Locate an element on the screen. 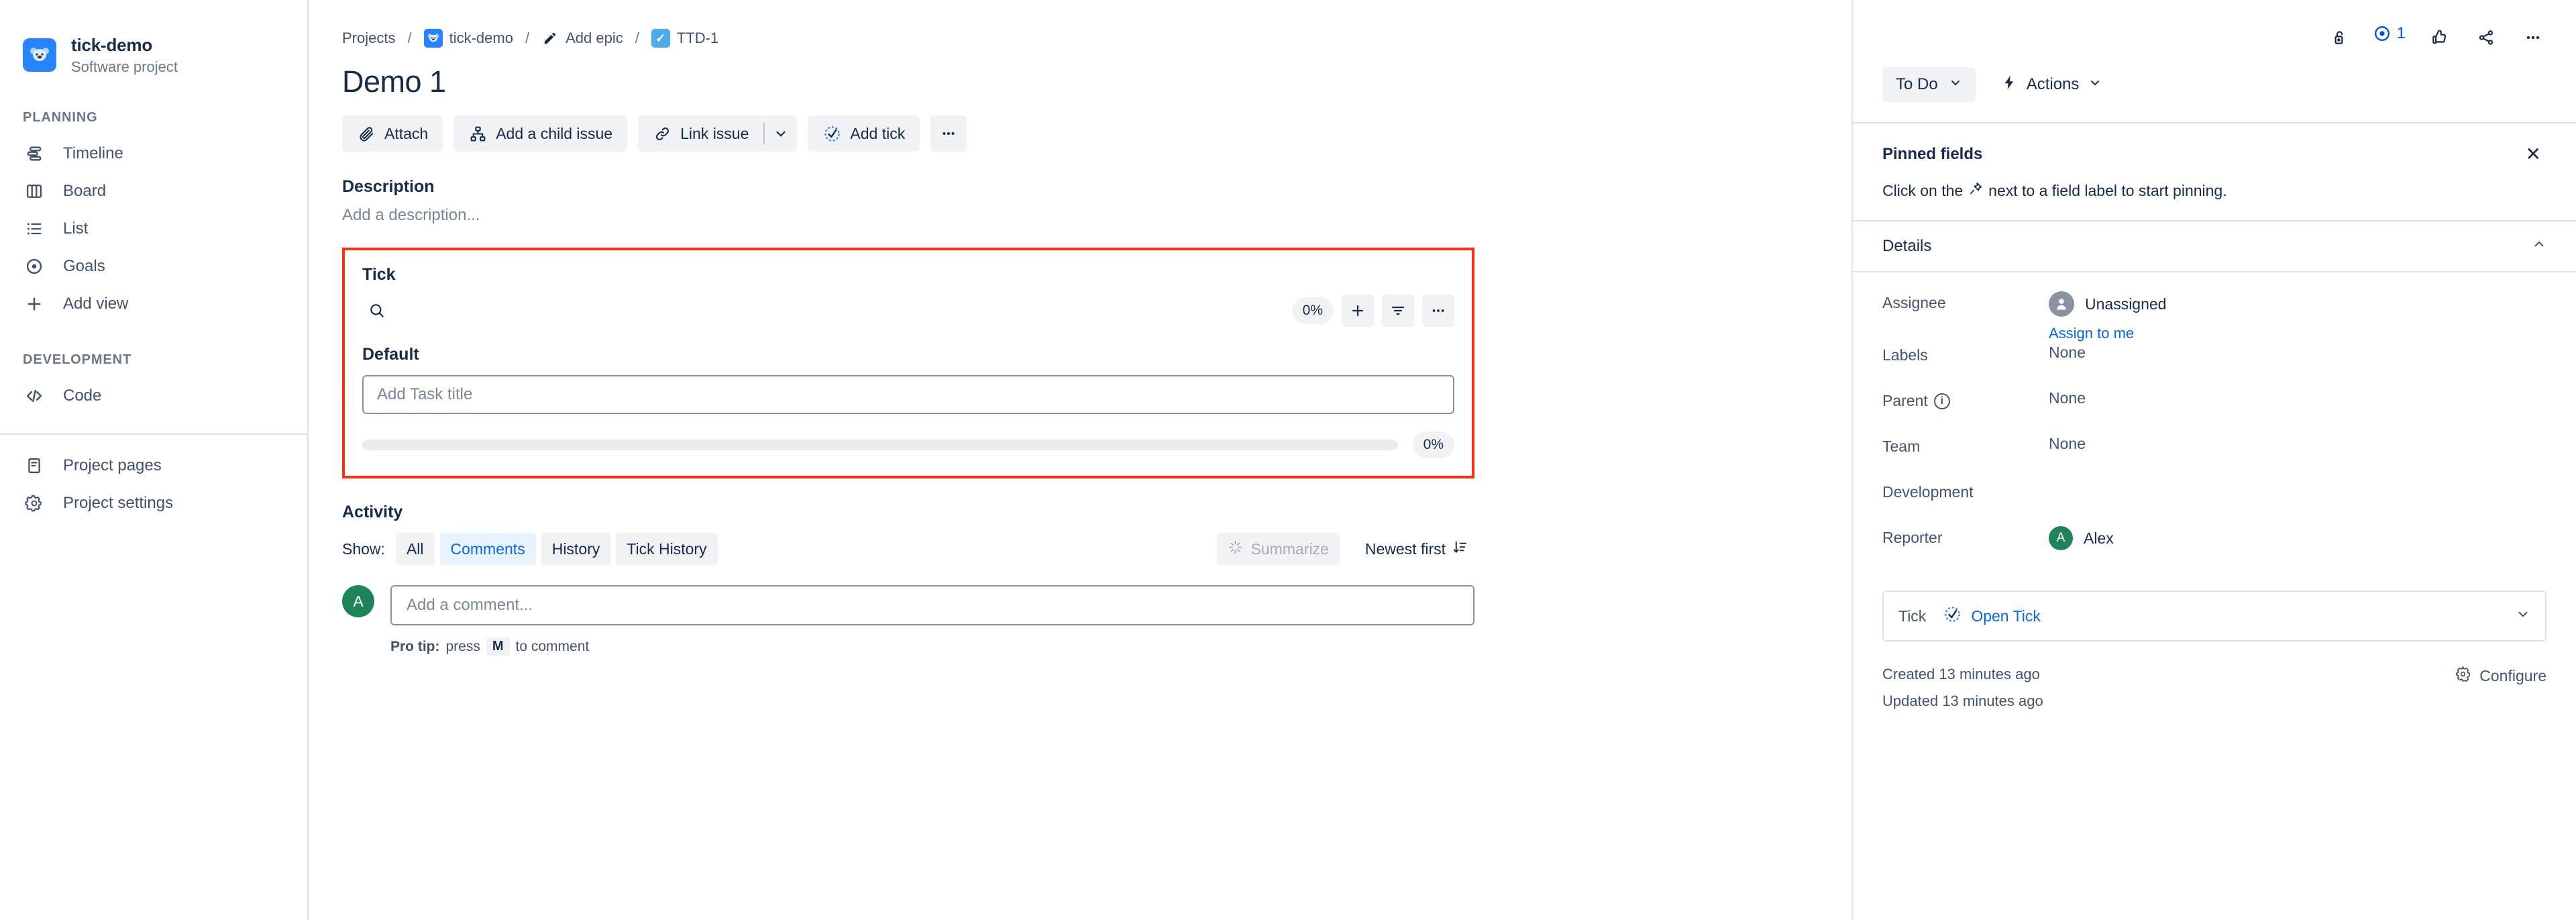 This screenshot has height=920, width=2576. development-value is located at coordinates (2297, 479).